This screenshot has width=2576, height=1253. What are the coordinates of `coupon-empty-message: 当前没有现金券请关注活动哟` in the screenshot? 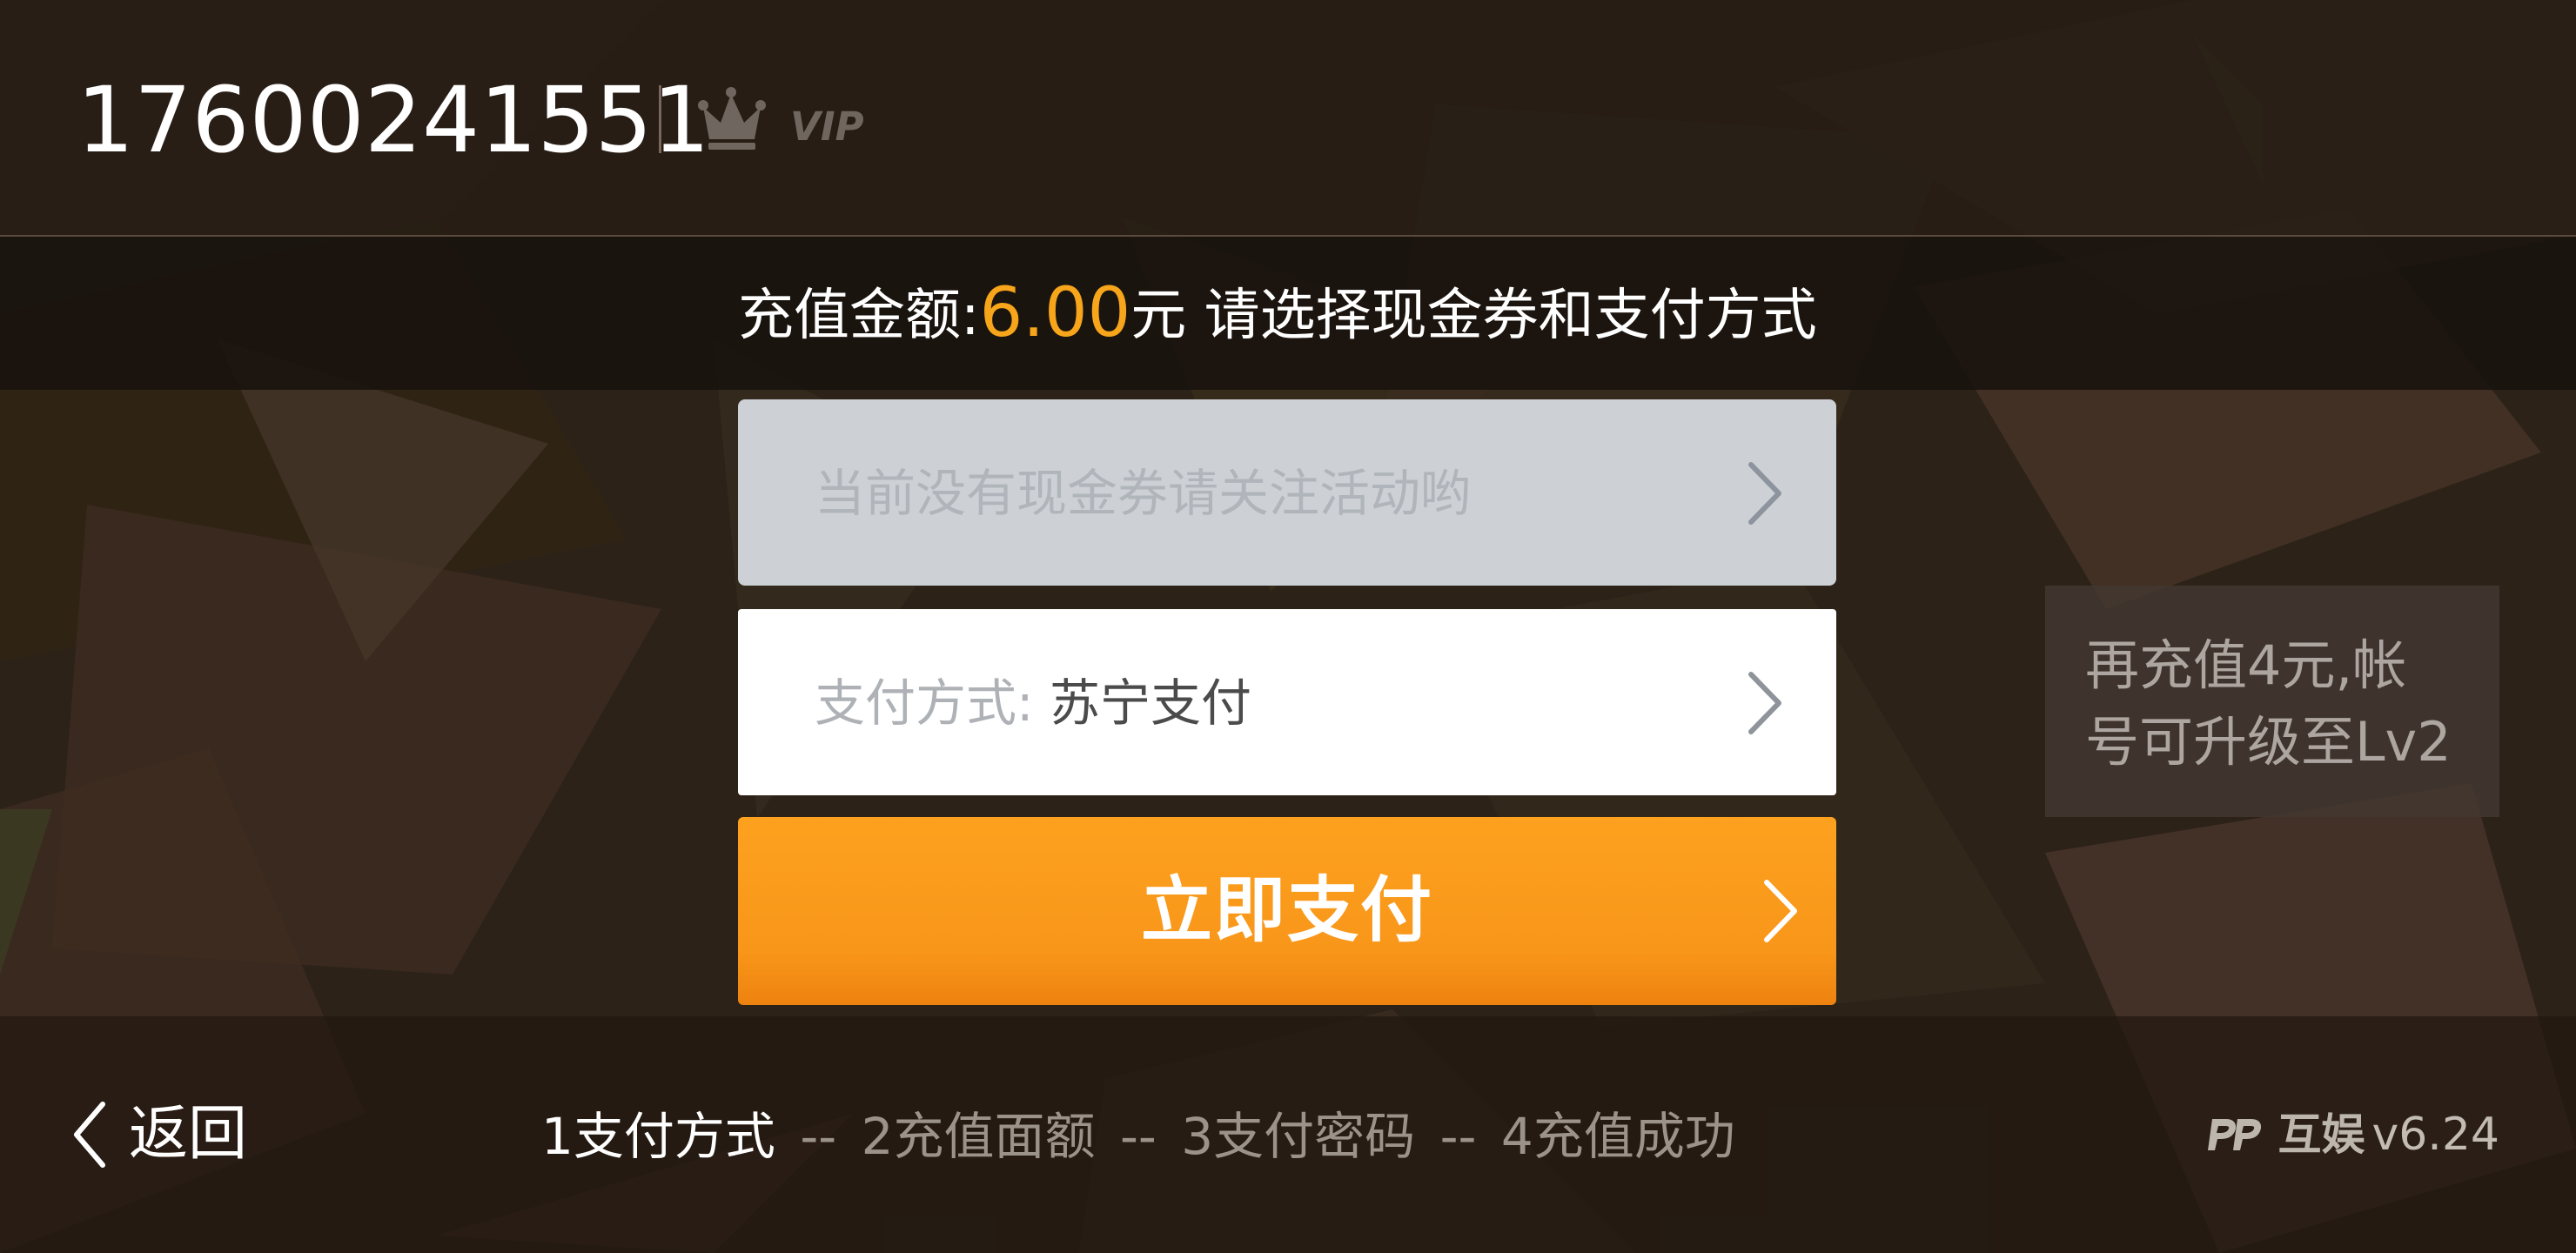 It's located at (1144, 493).